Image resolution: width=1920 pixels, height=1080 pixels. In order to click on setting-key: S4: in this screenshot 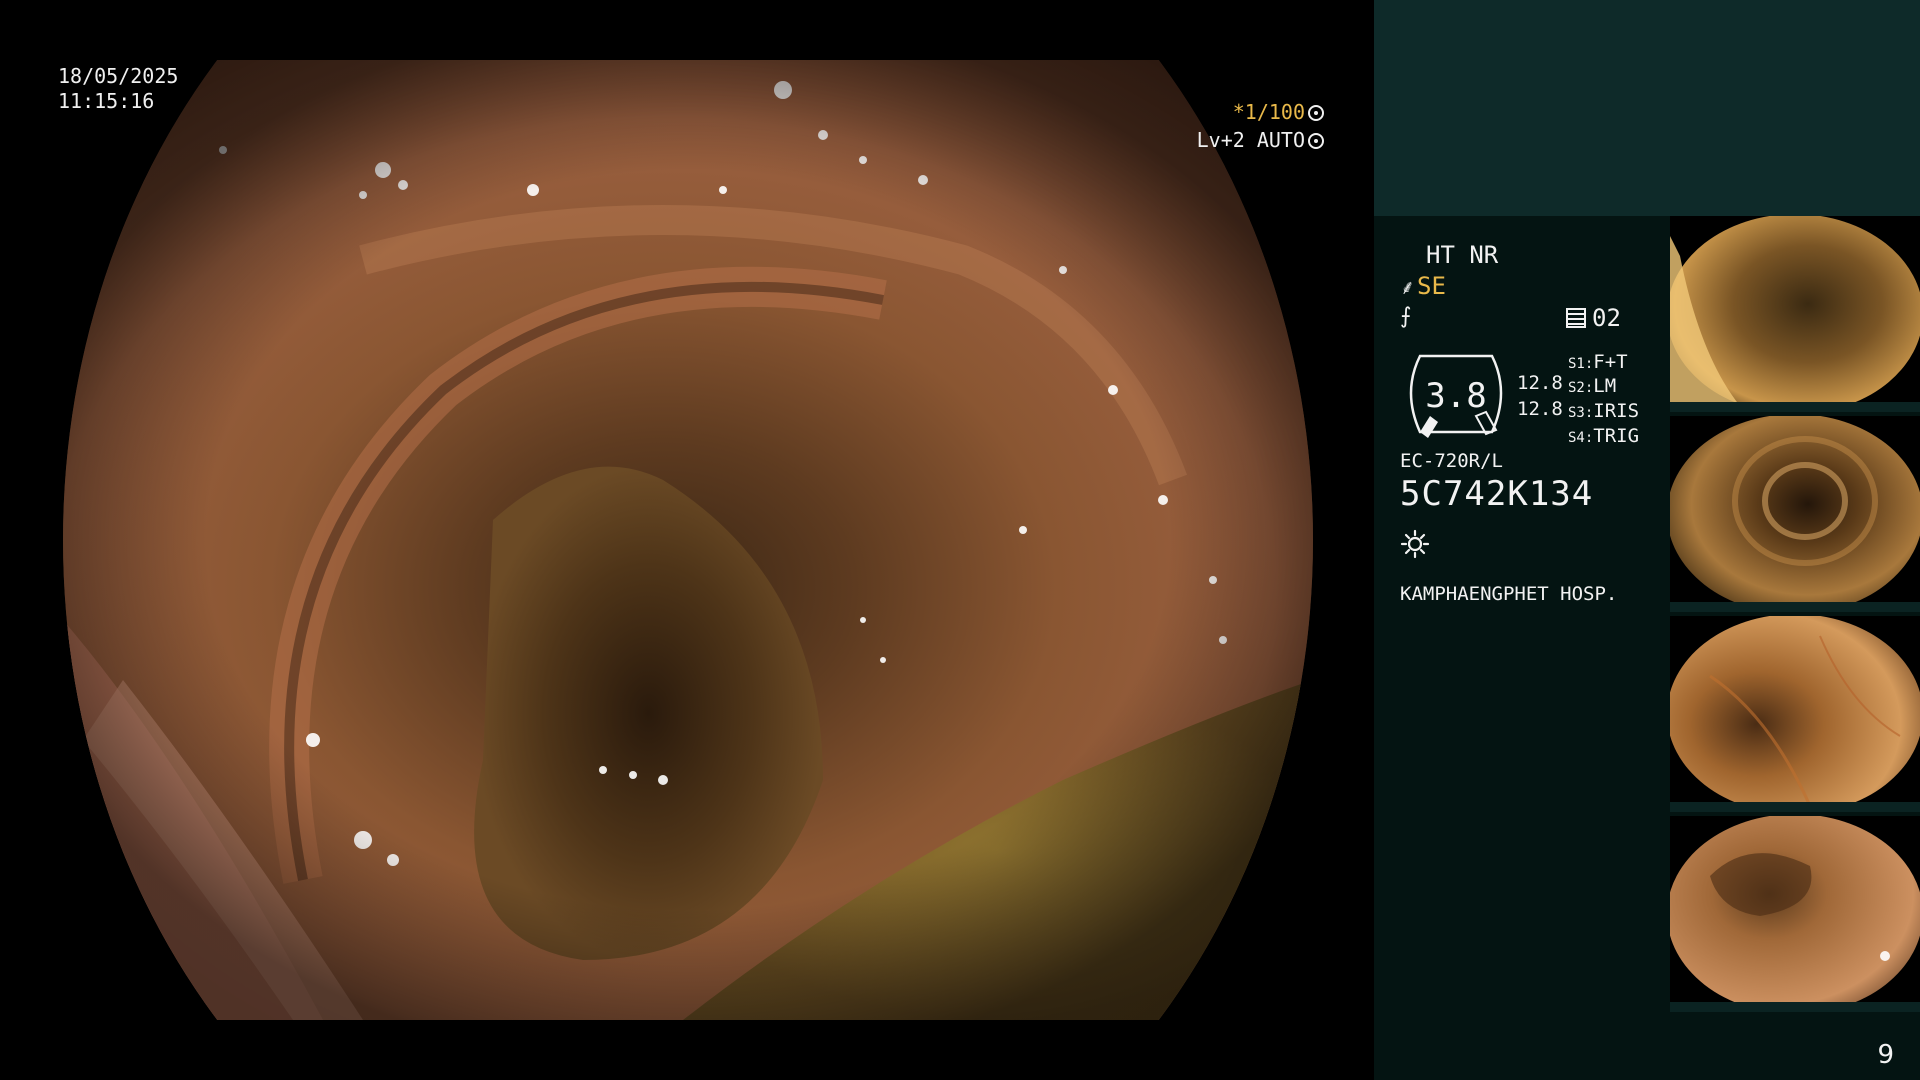, I will do `click(1581, 438)`.